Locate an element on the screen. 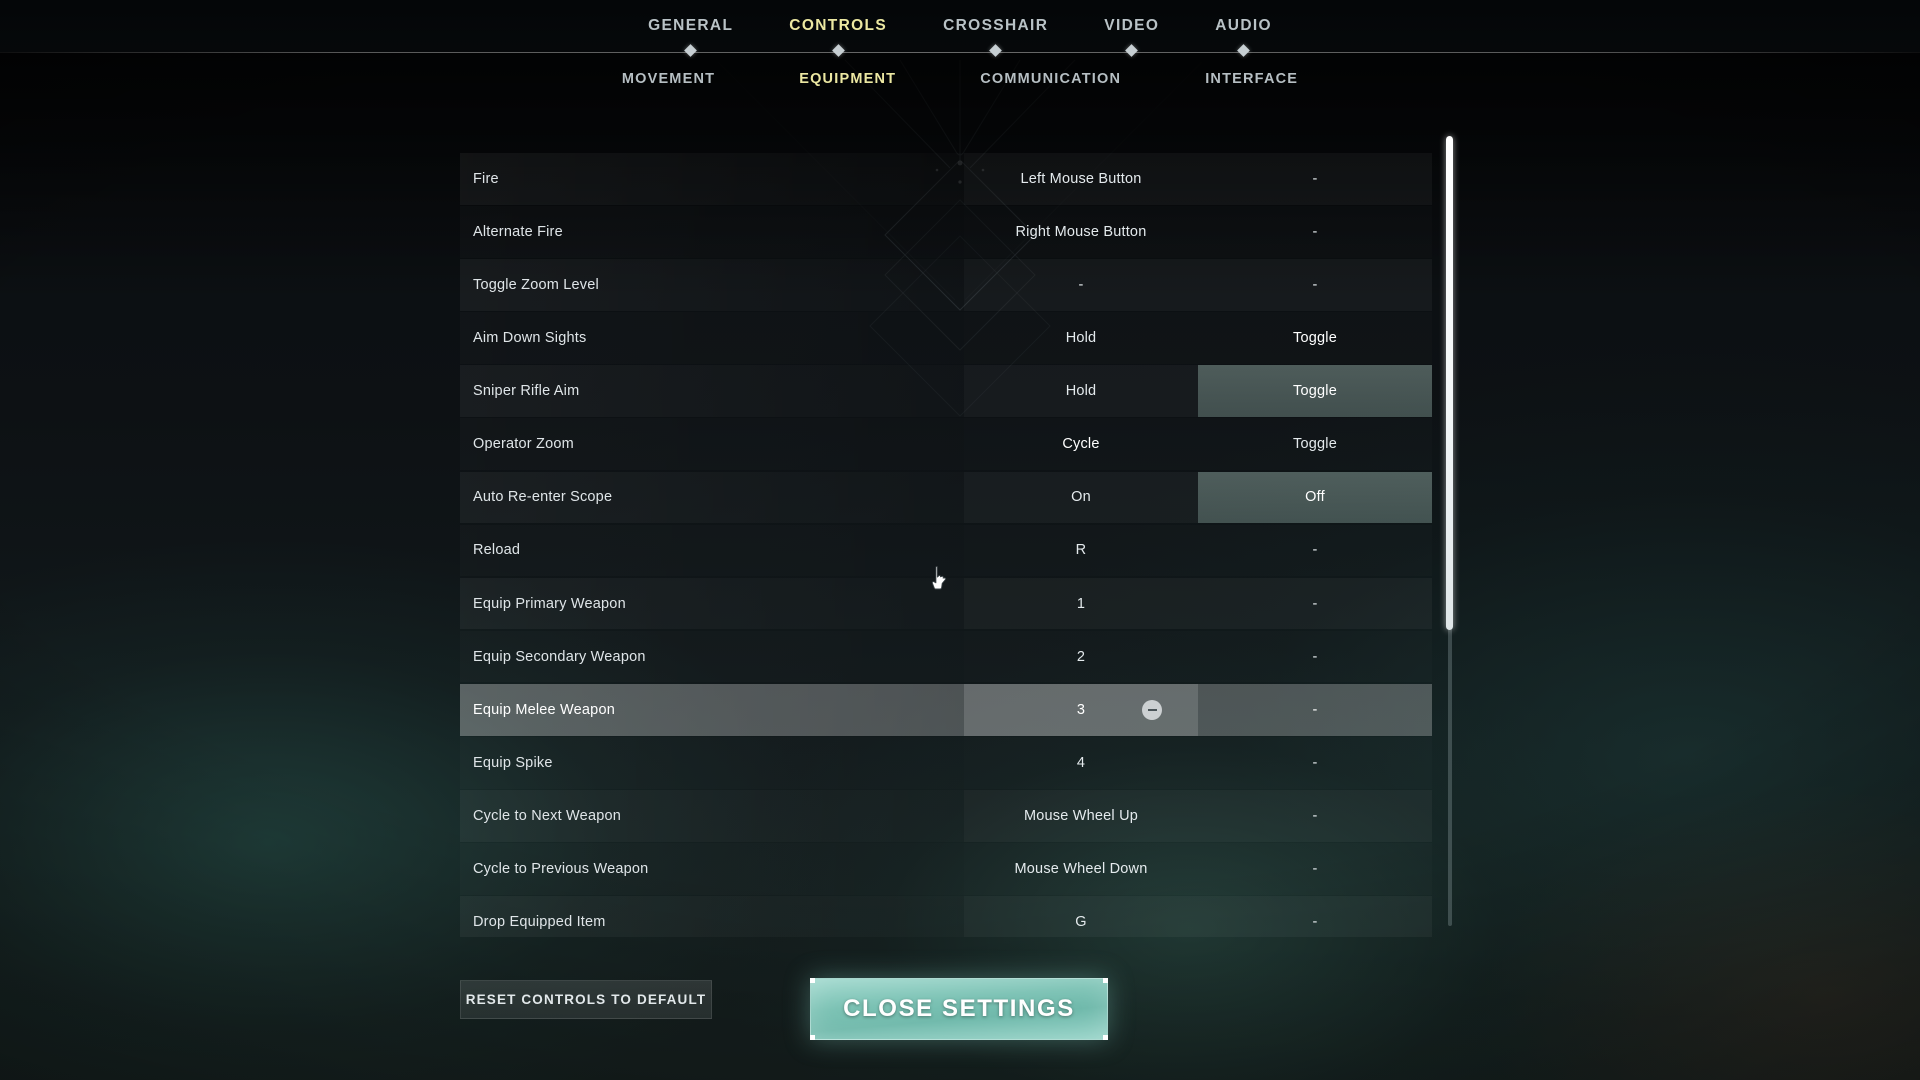  keybind-action-label: Equip Melee Weapon is located at coordinates (712, 709).